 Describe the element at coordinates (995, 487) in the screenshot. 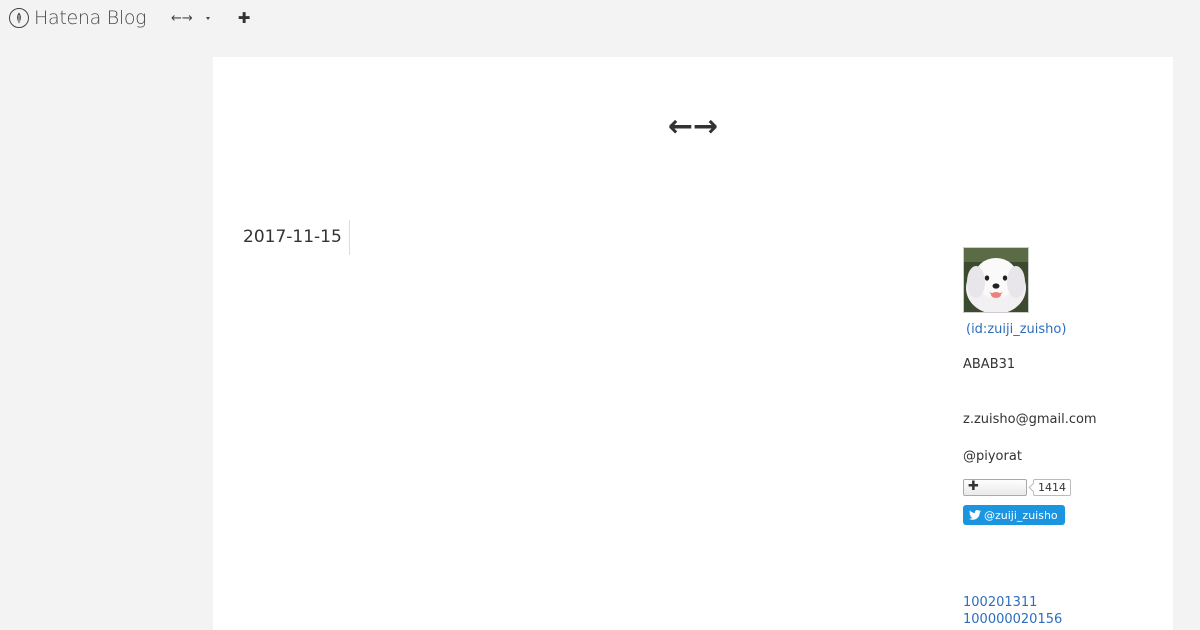

I see `follow-button: ✚` at that location.